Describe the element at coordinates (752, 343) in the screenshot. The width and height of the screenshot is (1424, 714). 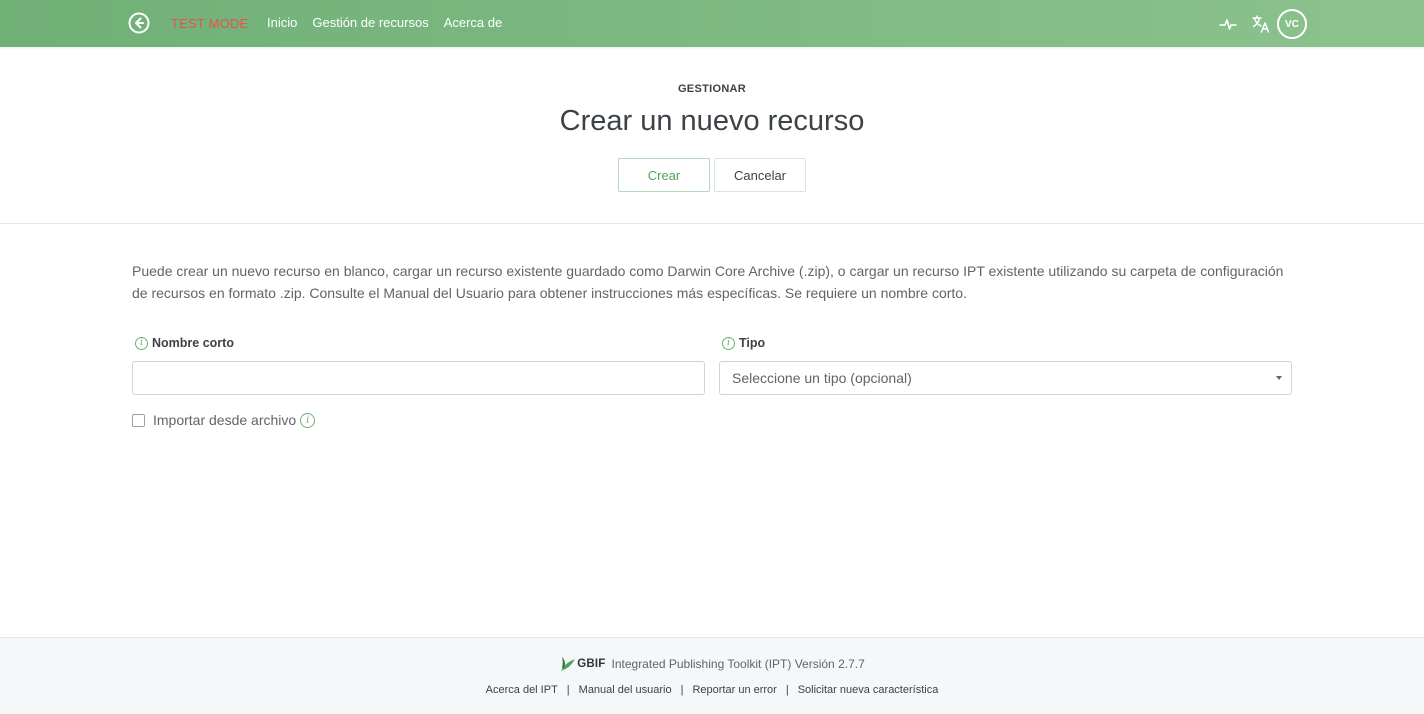
I see `type-label-text: Tipo` at that location.